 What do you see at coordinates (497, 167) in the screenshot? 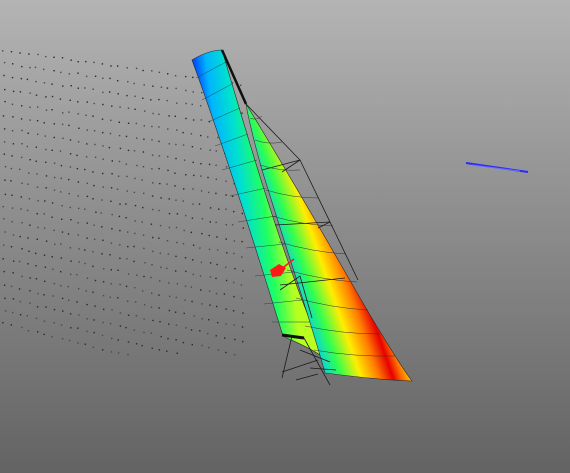
I see `wind-indicator` at bounding box center [497, 167].